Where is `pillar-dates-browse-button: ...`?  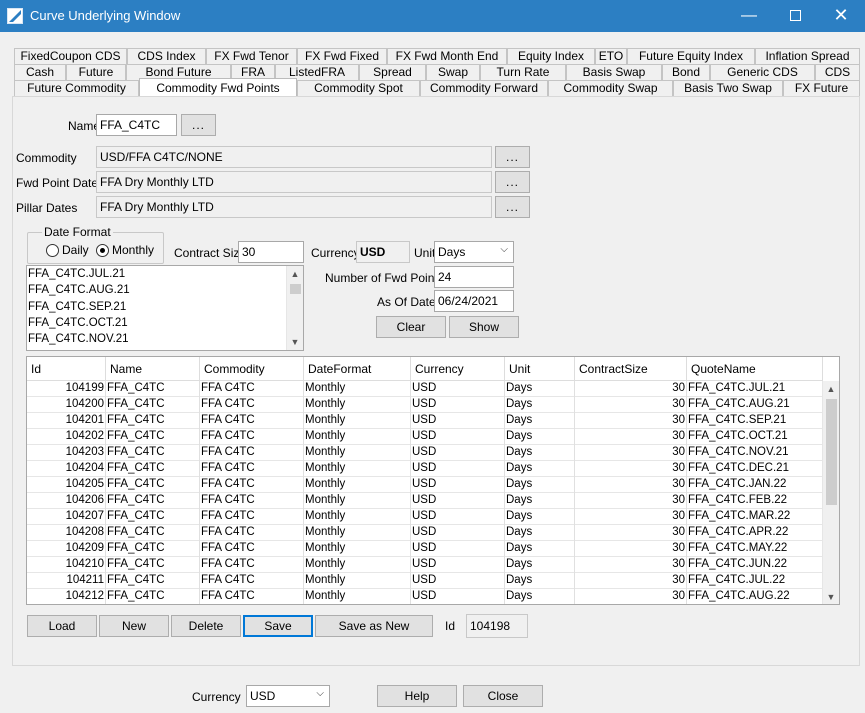 pillar-dates-browse-button: ... is located at coordinates (512, 207).